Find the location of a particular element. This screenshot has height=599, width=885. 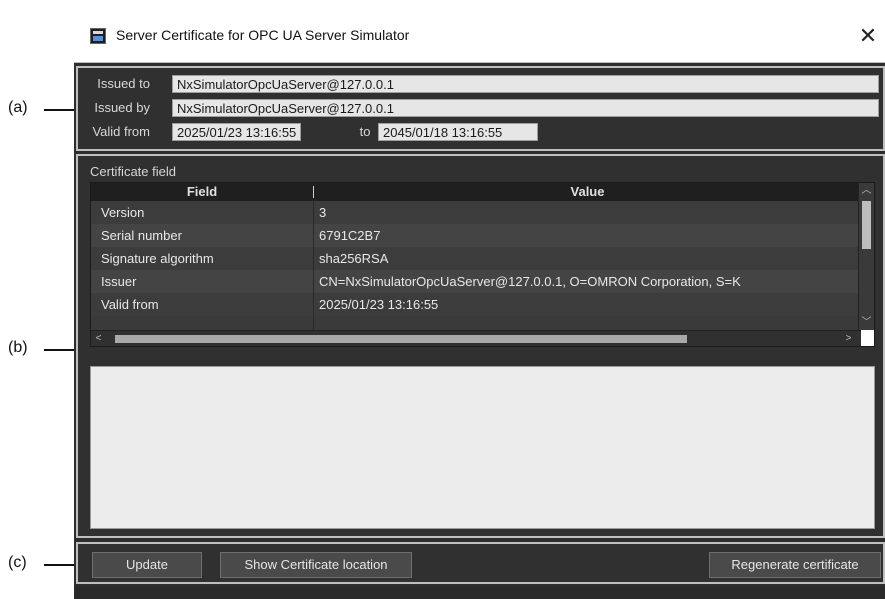

to-label: to is located at coordinates (365, 131).